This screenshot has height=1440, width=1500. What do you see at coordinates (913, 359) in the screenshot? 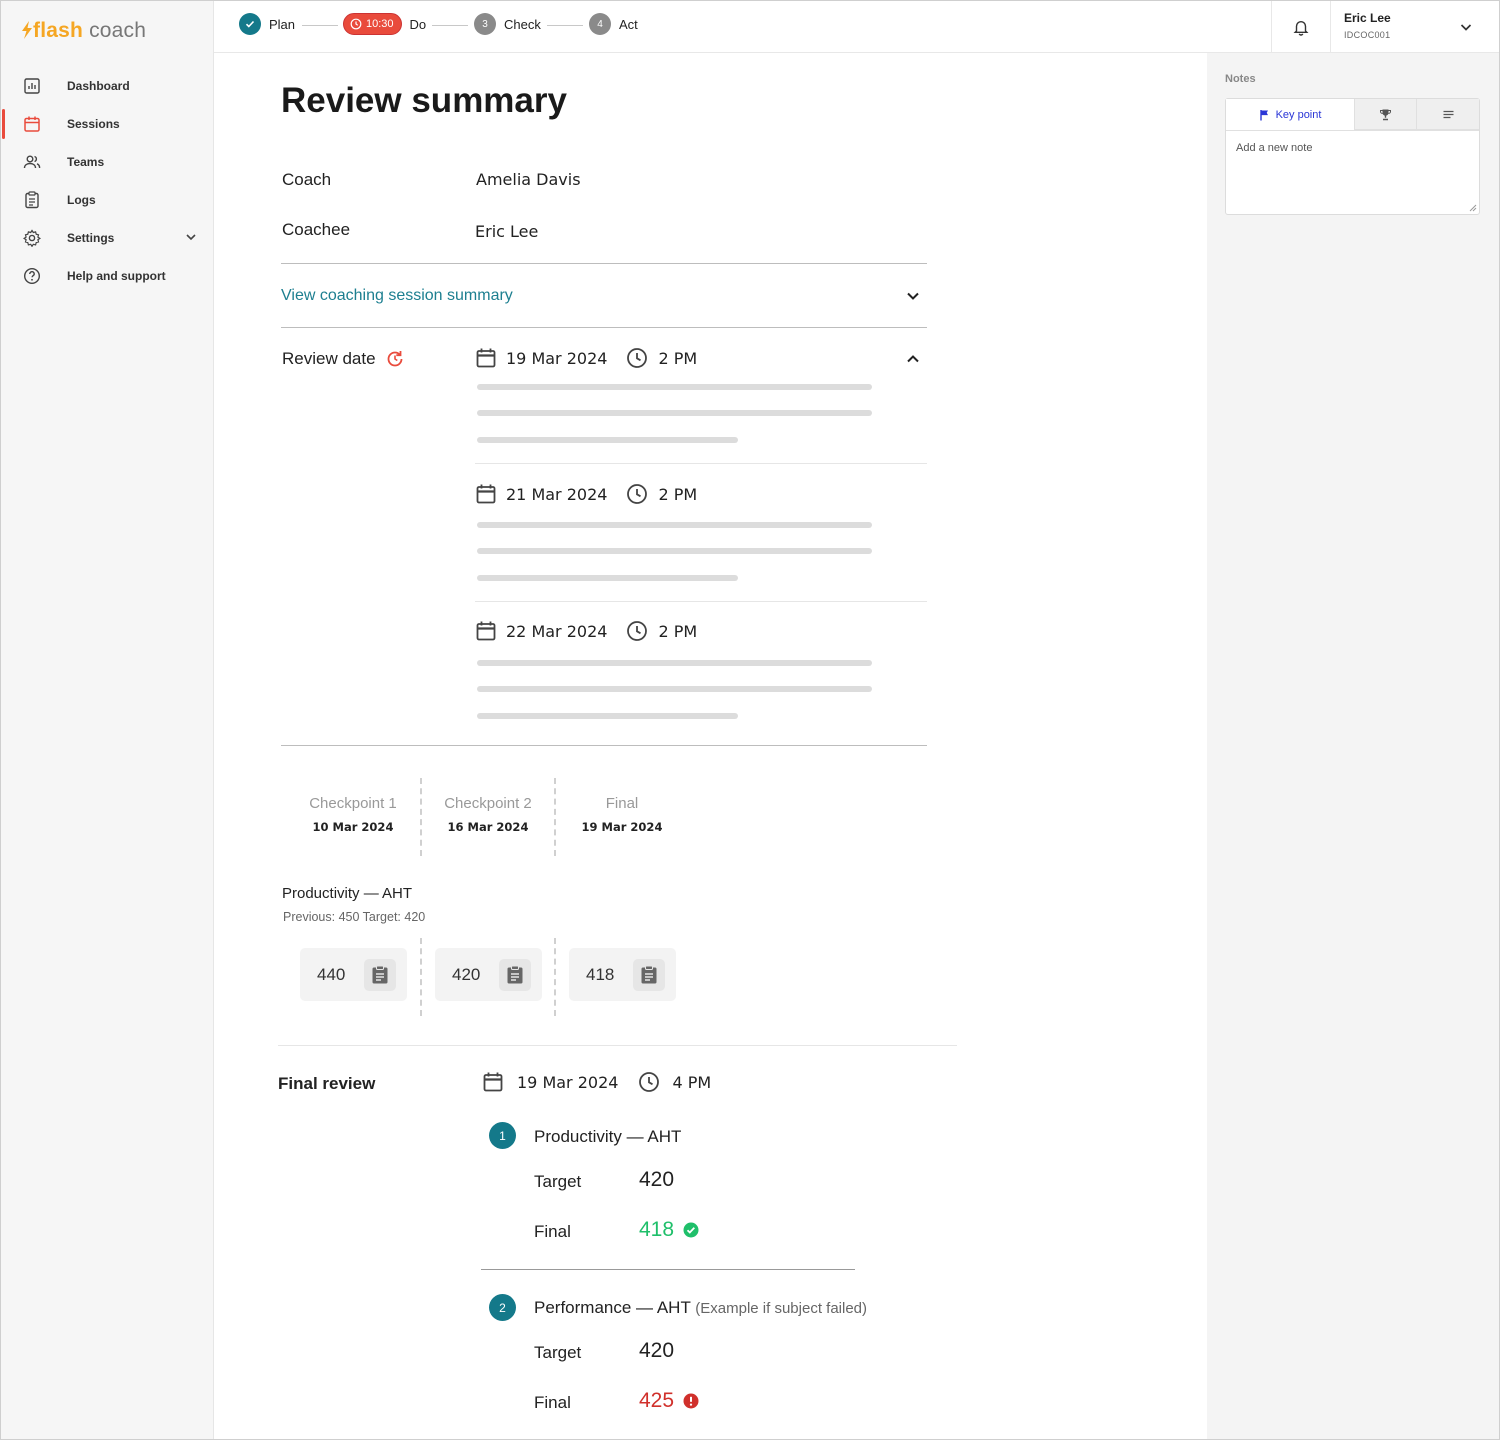
I see `chevron-up-icon` at bounding box center [913, 359].